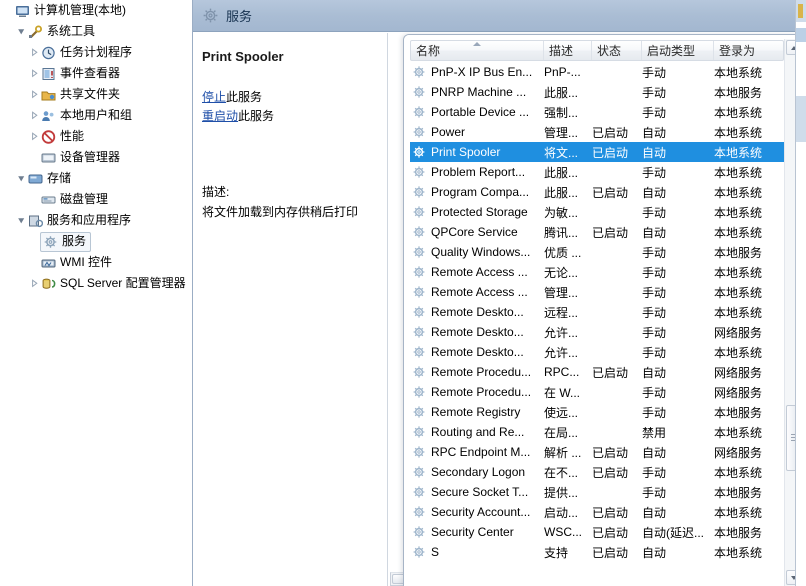 Image resolution: width=806 pixels, height=586 pixels. I want to click on tree-item-label: 存储, so click(59, 178).